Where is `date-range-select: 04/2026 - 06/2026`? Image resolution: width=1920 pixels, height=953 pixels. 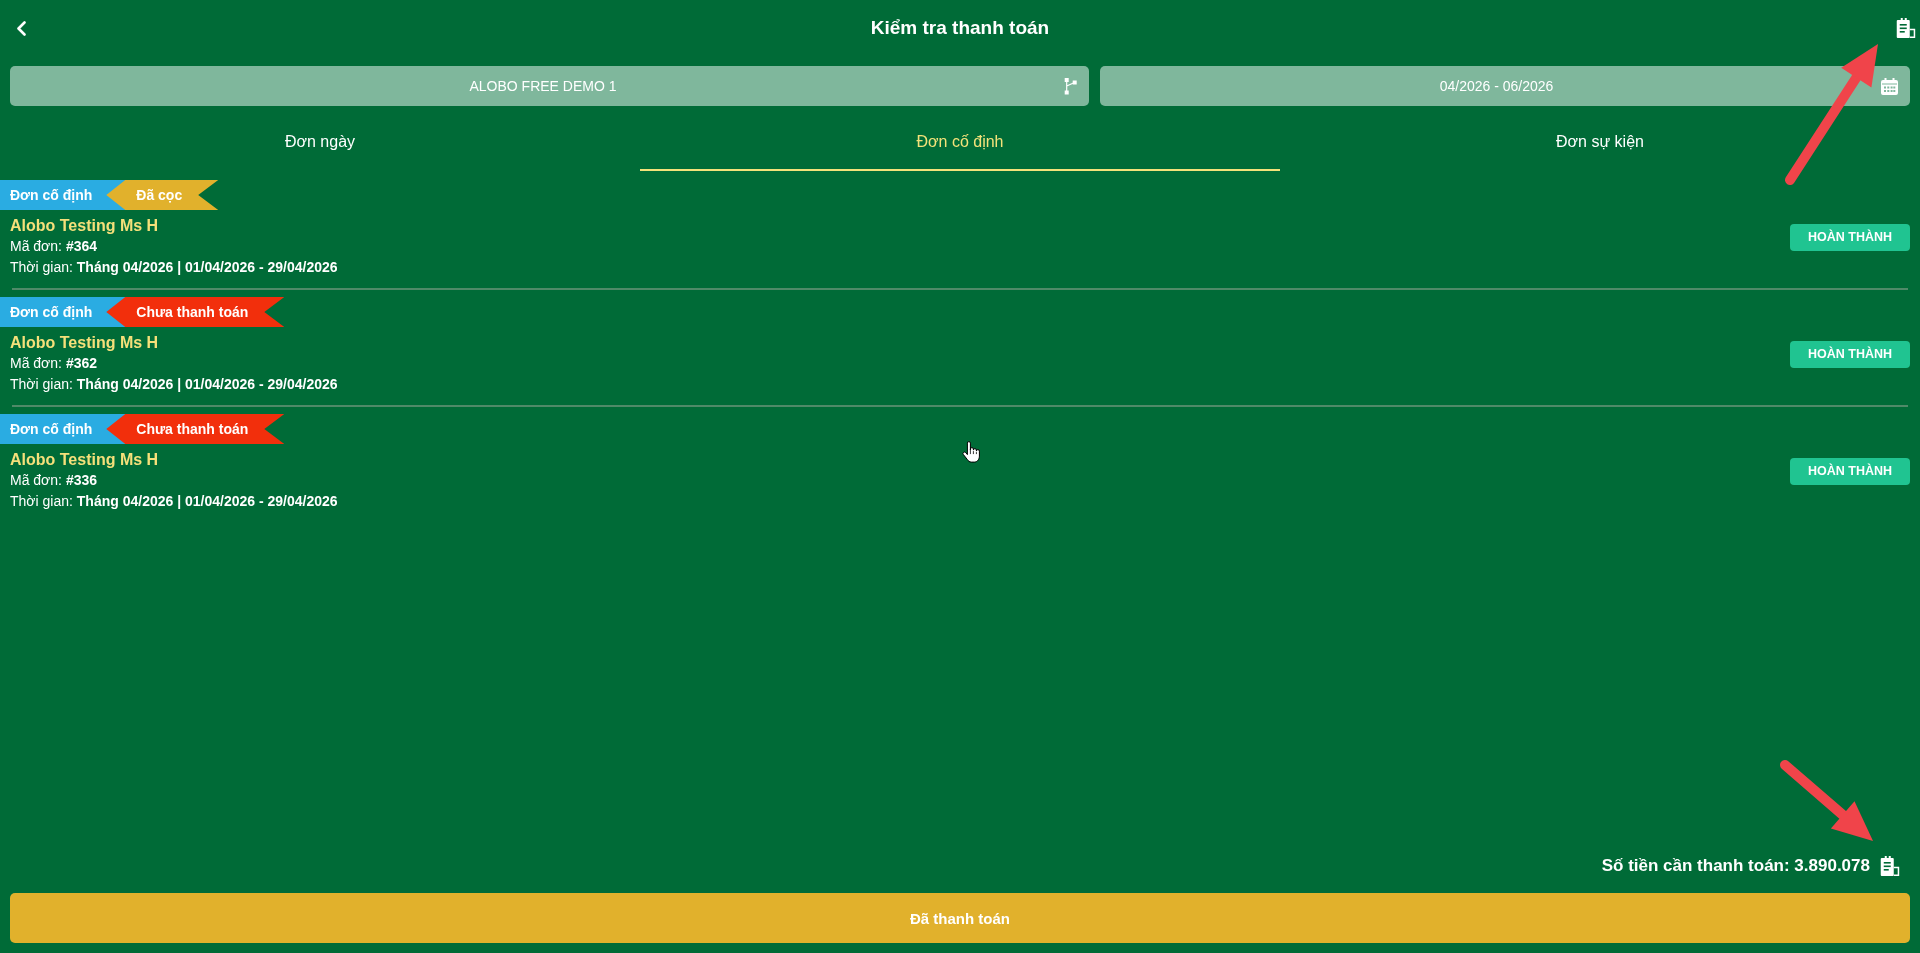
date-range-select: 04/2026 - 06/2026 is located at coordinates (1505, 86).